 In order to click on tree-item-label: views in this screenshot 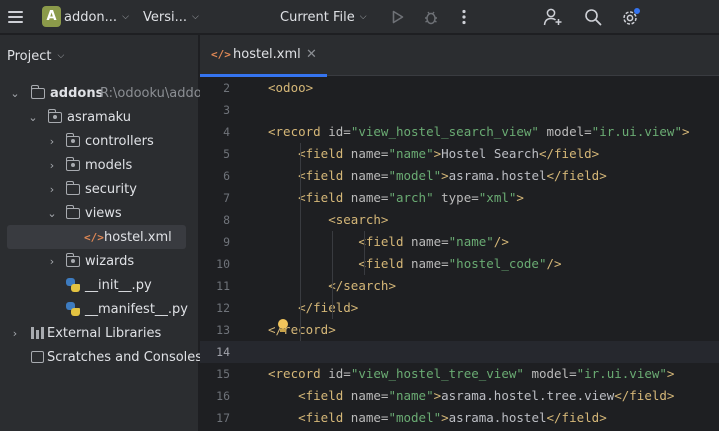, I will do `click(103, 213)`.